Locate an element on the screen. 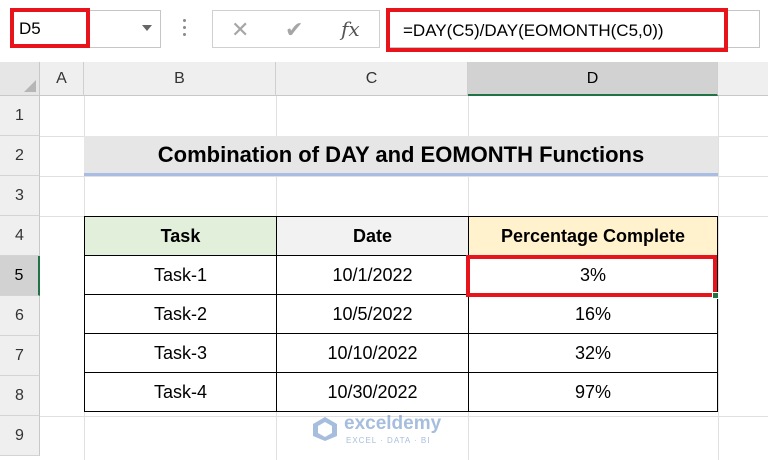 The height and width of the screenshot is (460, 768). cell-date: 10/10/2022 is located at coordinates (372, 353).